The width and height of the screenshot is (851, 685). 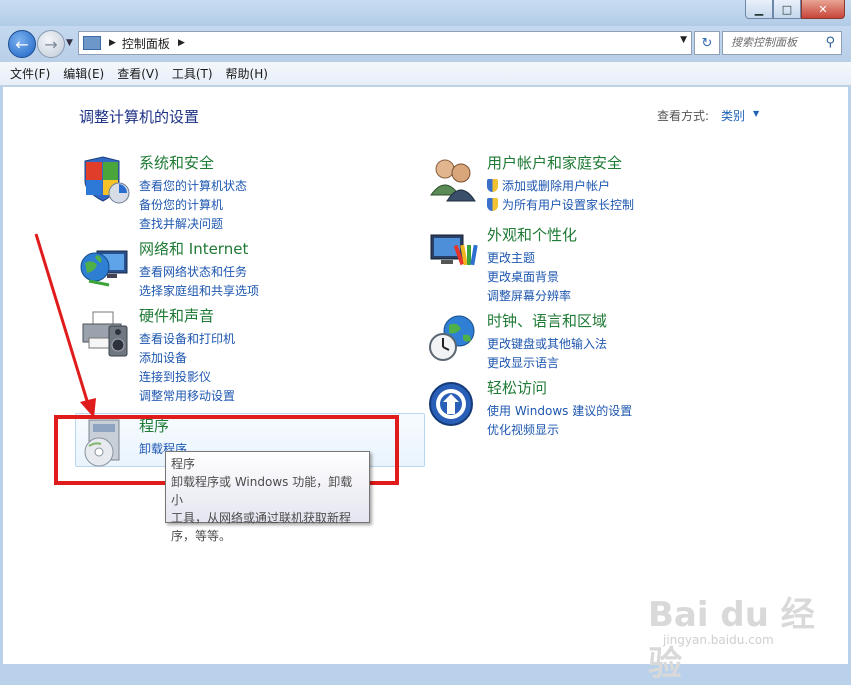 I want to click on annotation-arrow, so click(x=65, y=325).